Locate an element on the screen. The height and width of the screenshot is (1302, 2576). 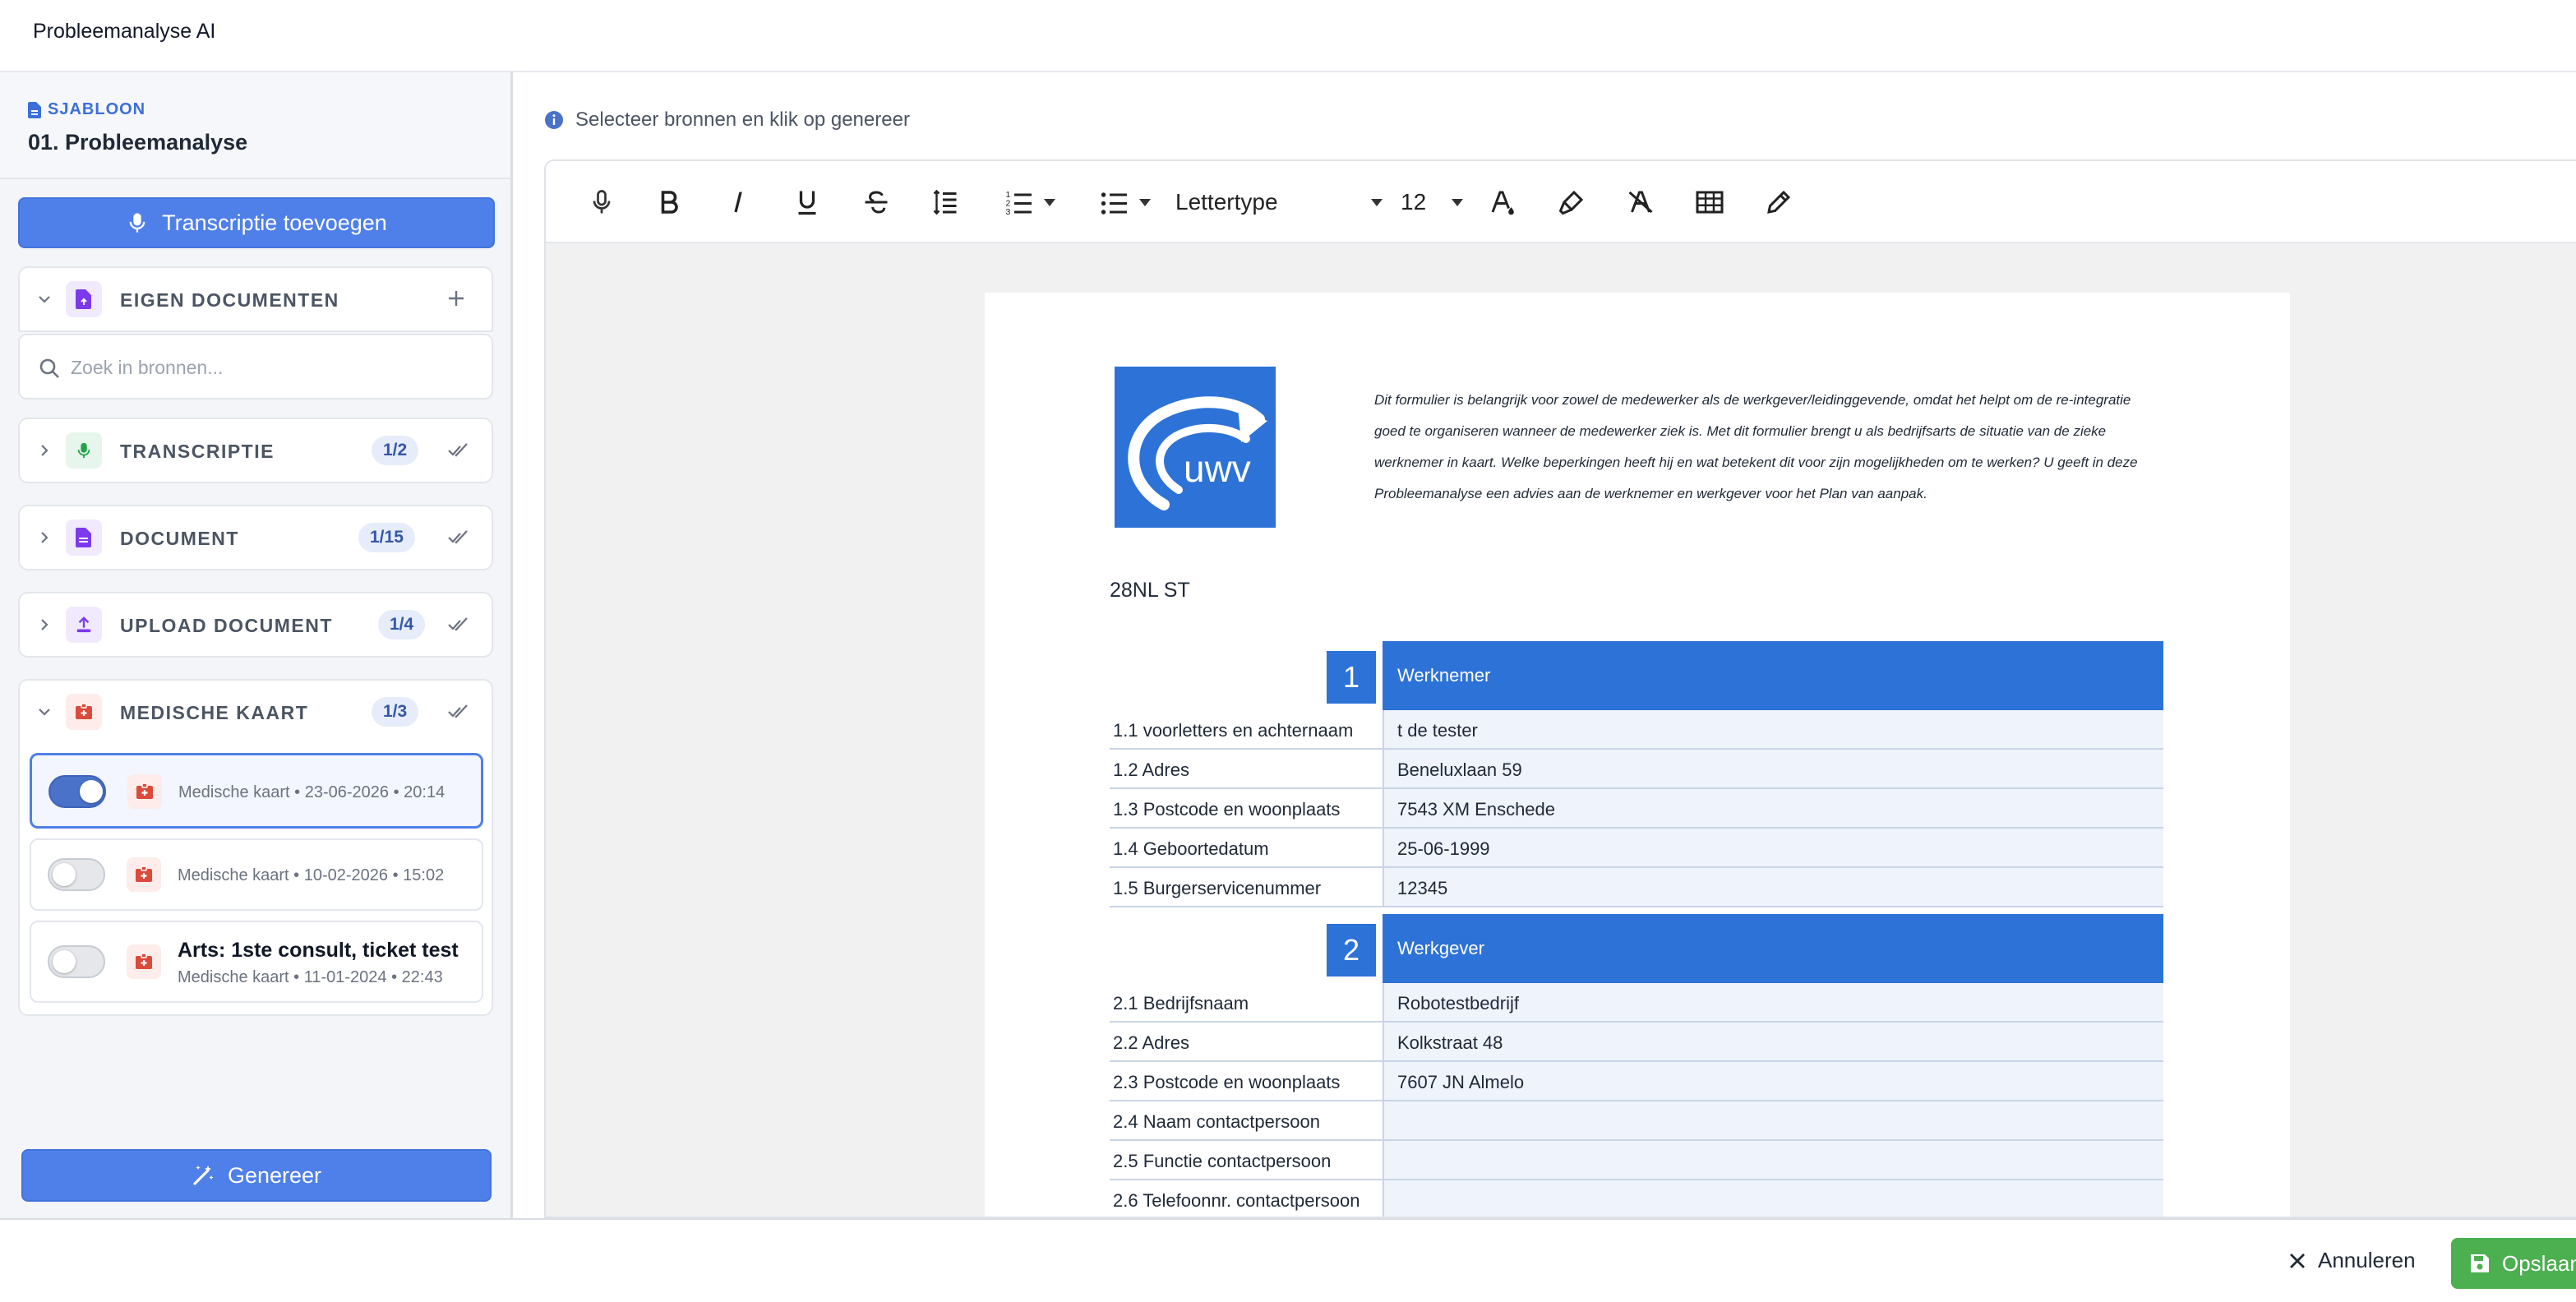
table-row: 2.1 Bedrijfsnaam Robotestbedrijf is located at coordinates (1637, 1003).